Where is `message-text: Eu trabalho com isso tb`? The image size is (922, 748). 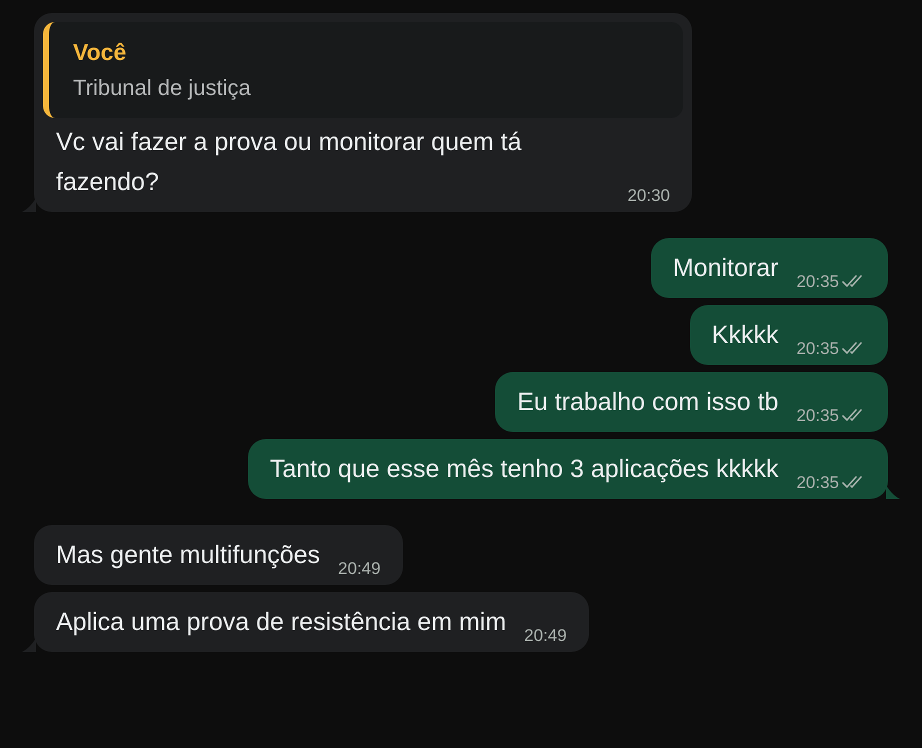 message-text: Eu trabalho com isso tb is located at coordinates (647, 402).